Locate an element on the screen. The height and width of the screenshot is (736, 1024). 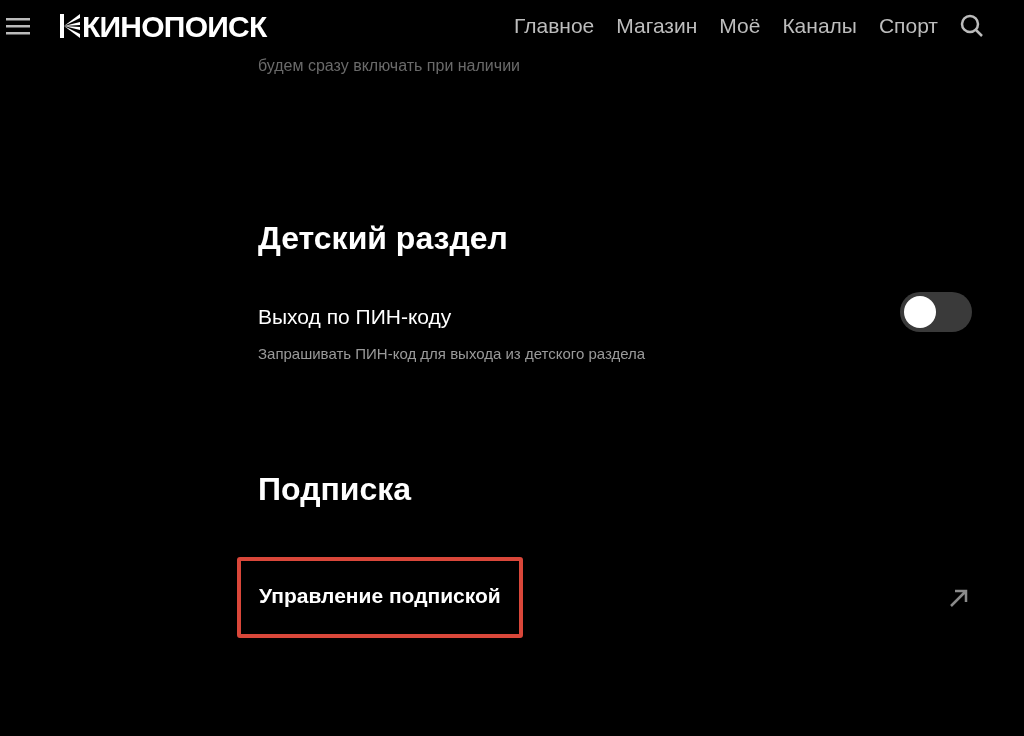
menu-icon is located at coordinates (18, 26).